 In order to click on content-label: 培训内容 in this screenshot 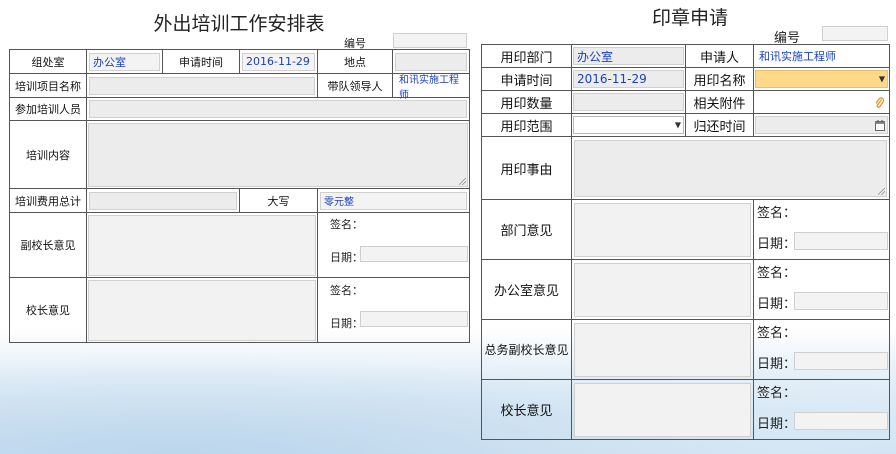, I will do `click(48, 154)`.